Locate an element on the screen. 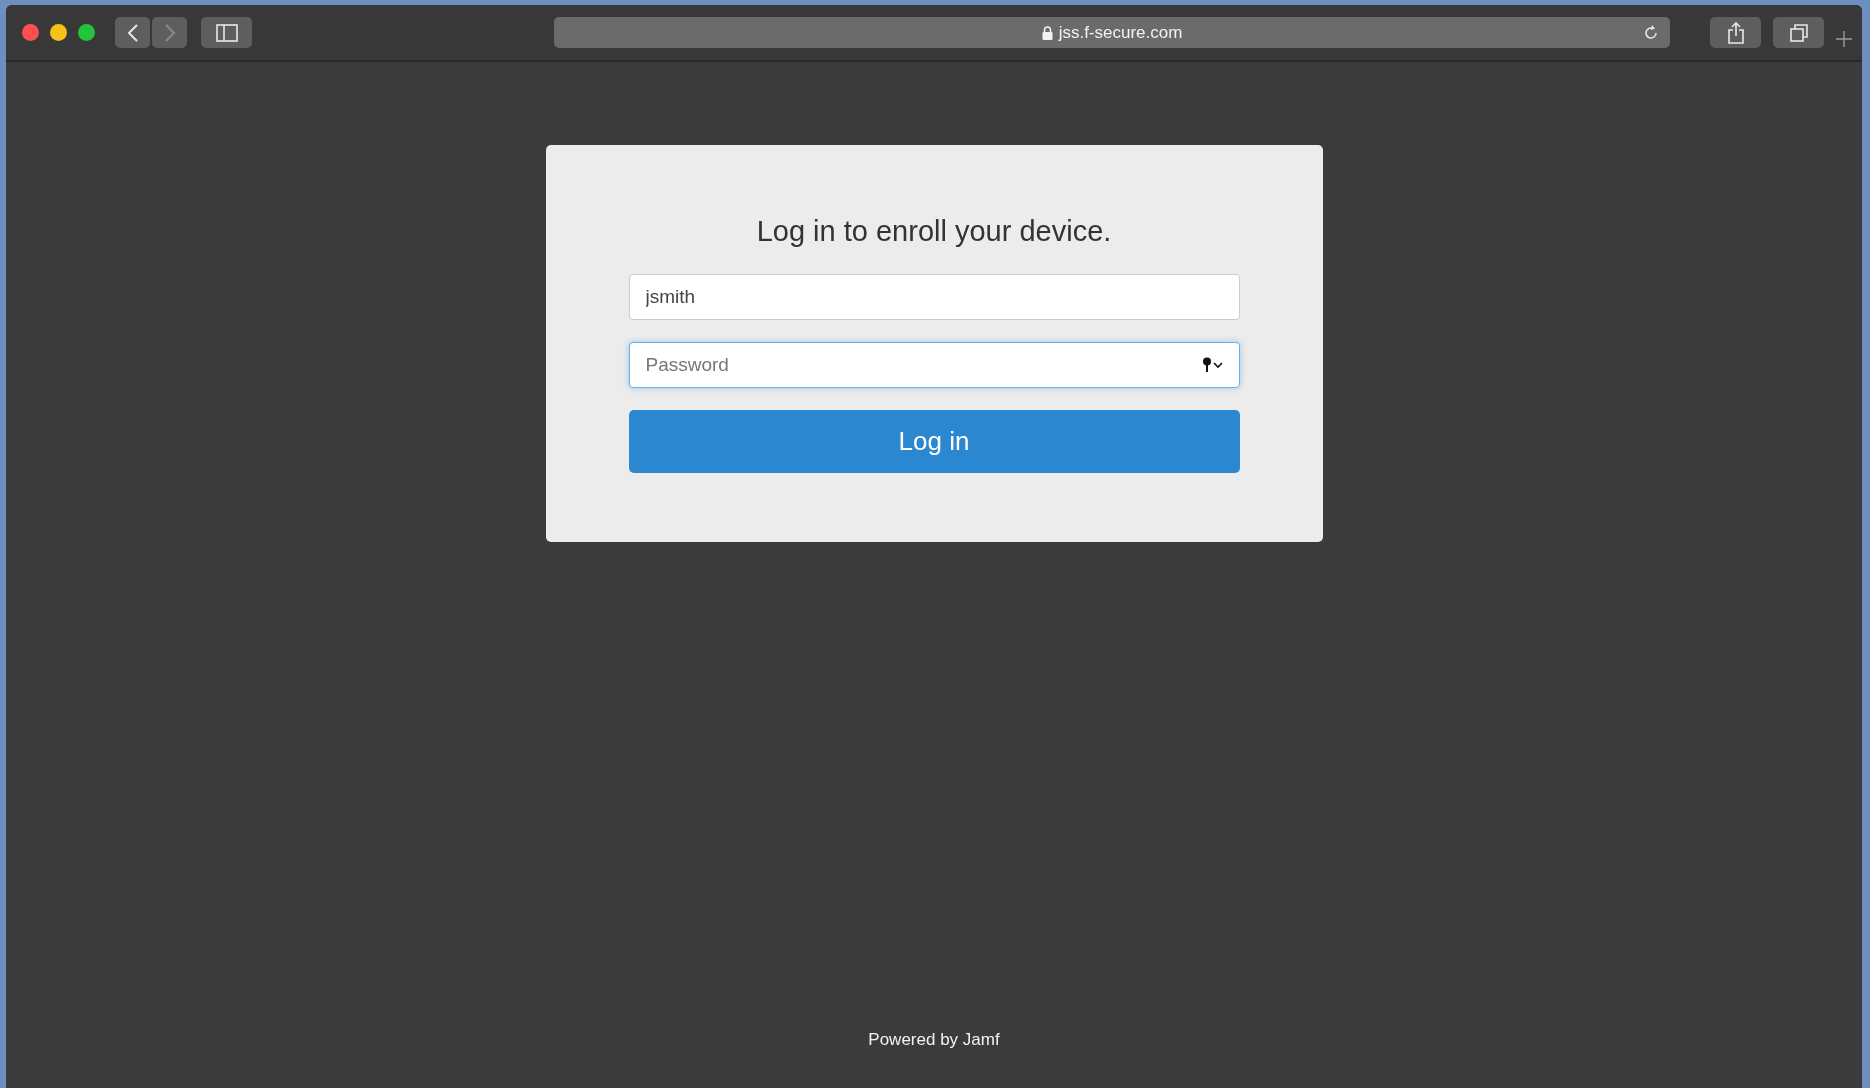  lock-icon is located at coordinates (1047, 32).